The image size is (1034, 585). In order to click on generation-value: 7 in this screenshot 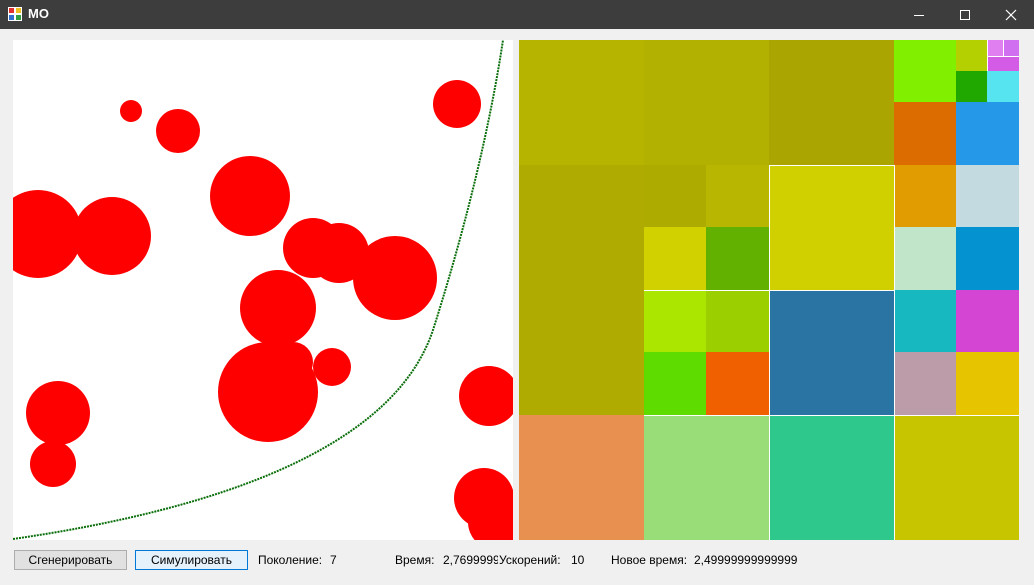, I will do `click(333, 560)`.